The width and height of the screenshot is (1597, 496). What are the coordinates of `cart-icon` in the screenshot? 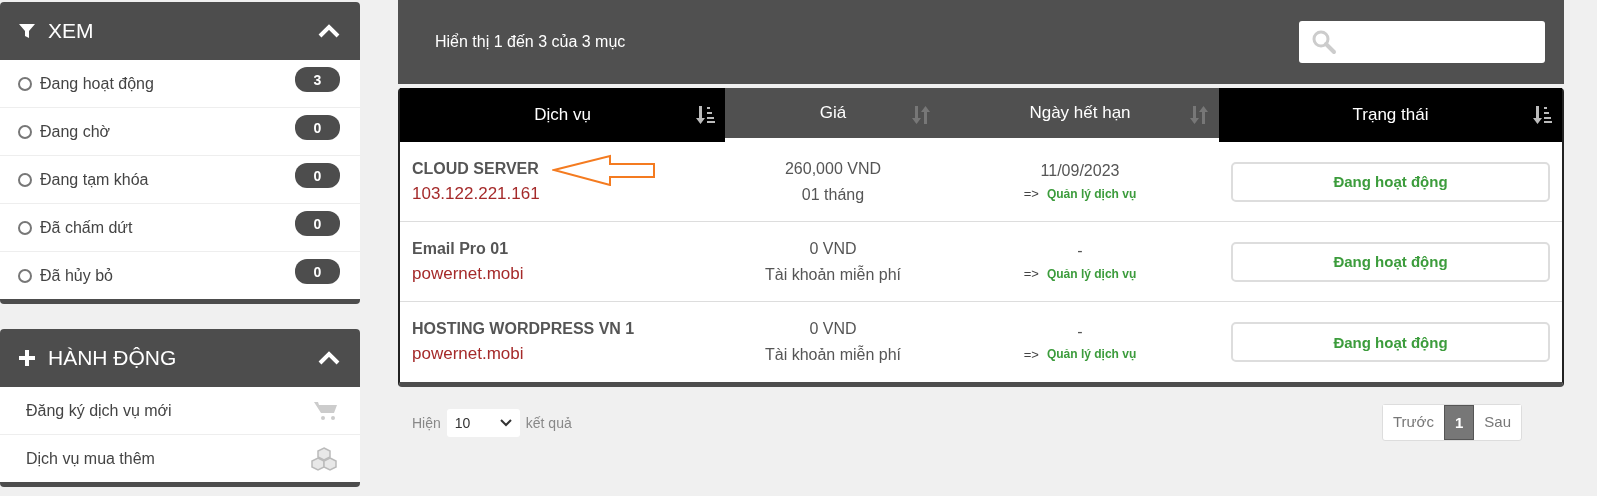 It's located at (326, 410).